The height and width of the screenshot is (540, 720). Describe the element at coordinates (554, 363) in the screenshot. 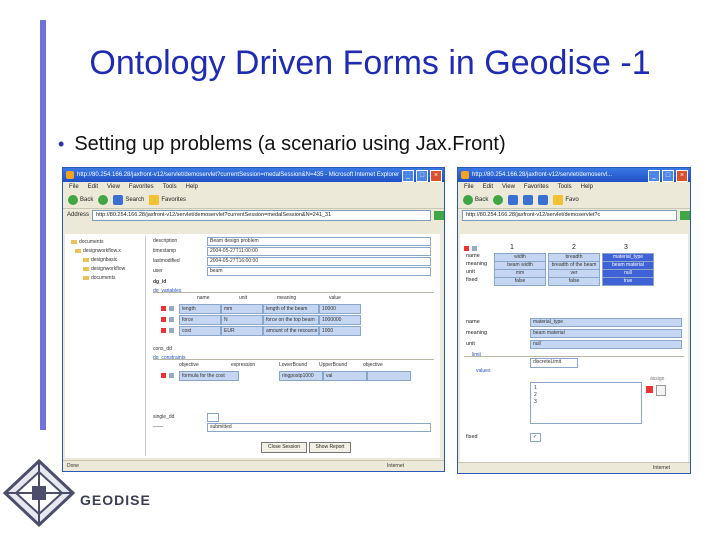

I see `limit-type-select: discreteLimit` at that location.